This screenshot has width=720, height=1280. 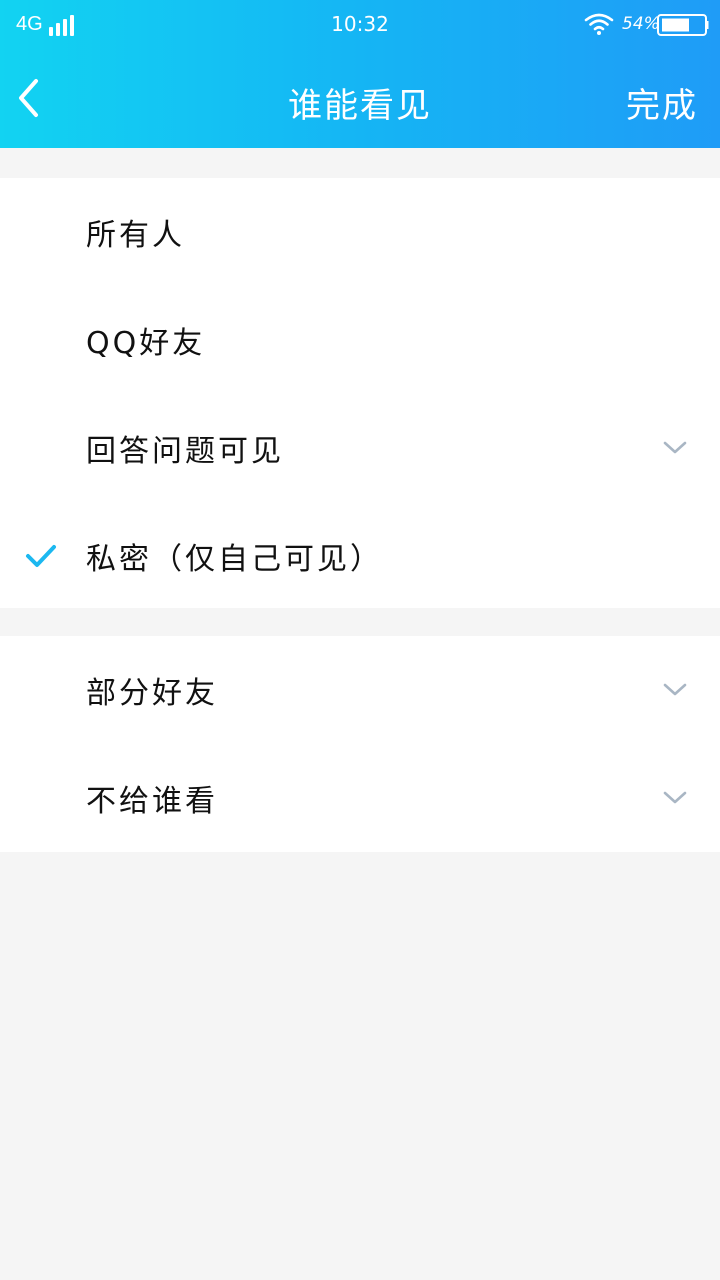 I want to click on option-qq-friends: QQ好友, so click(x=360, y=340).